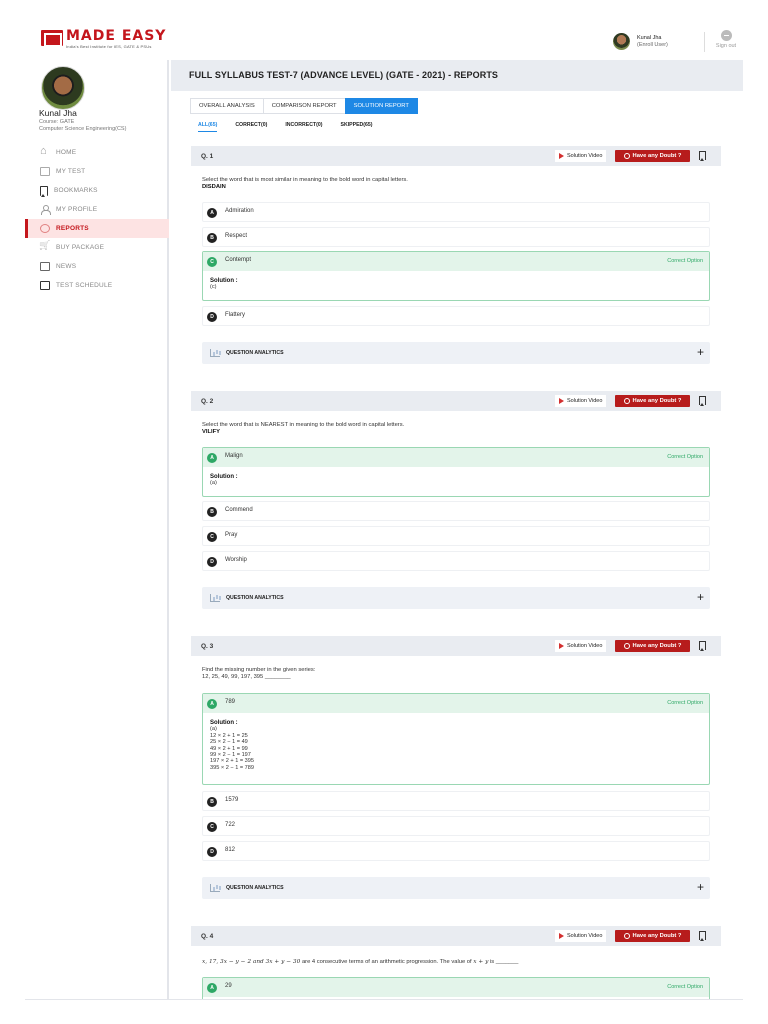  Describe the element at coordinates (456, 283) in the screenshot. I see `solution: Solution : (c)` at that location.